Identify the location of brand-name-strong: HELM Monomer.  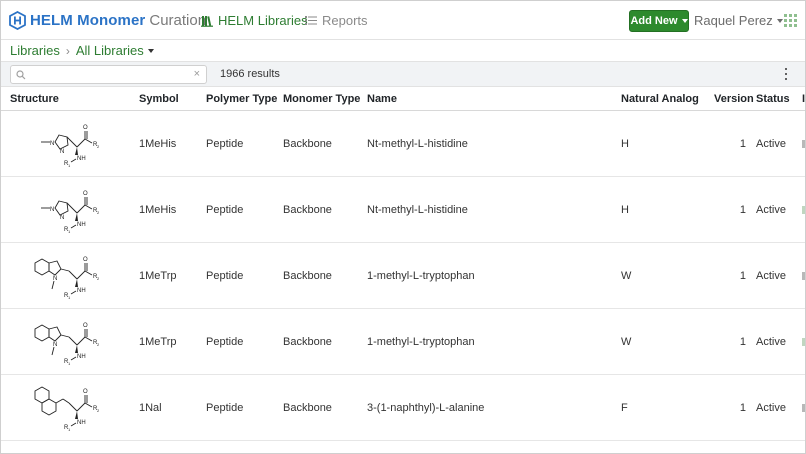
(88, 20).